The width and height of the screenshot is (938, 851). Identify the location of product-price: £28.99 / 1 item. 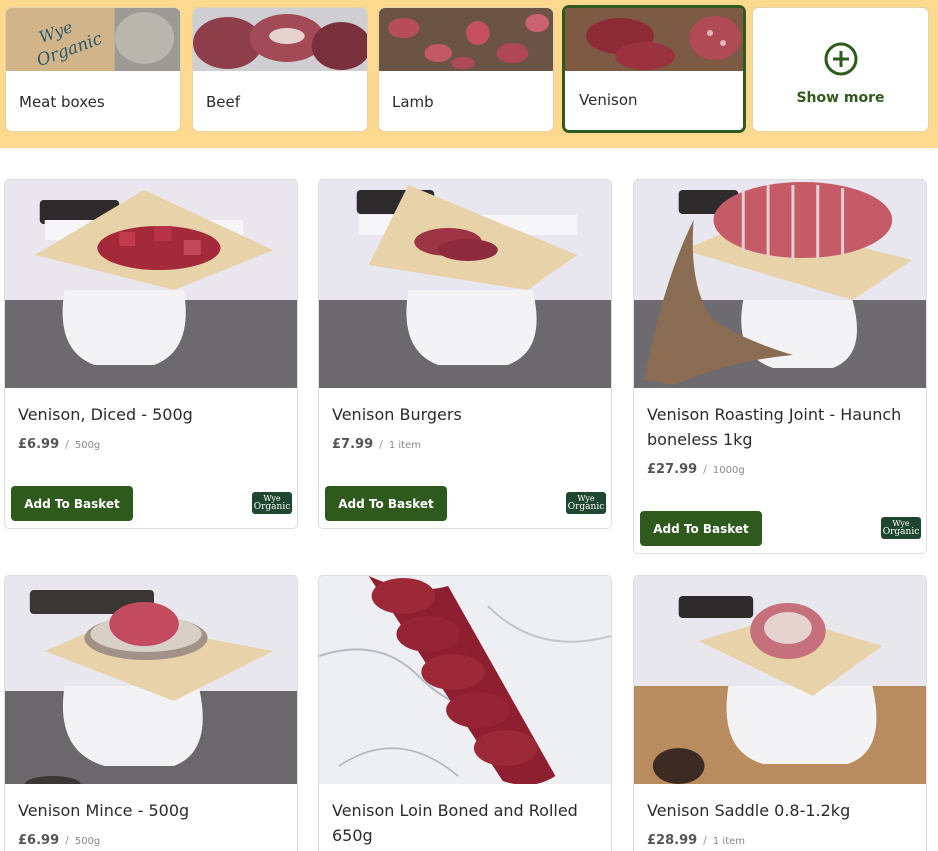
(696, 840).